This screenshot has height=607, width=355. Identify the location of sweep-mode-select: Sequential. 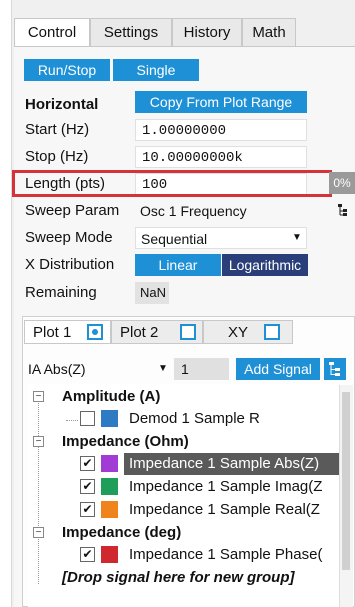
(221, 238).